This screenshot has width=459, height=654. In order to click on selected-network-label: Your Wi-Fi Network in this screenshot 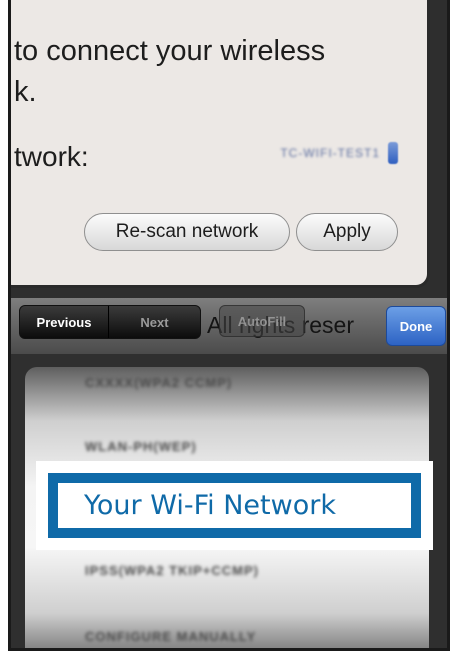, I will do `click(210, 505)`.